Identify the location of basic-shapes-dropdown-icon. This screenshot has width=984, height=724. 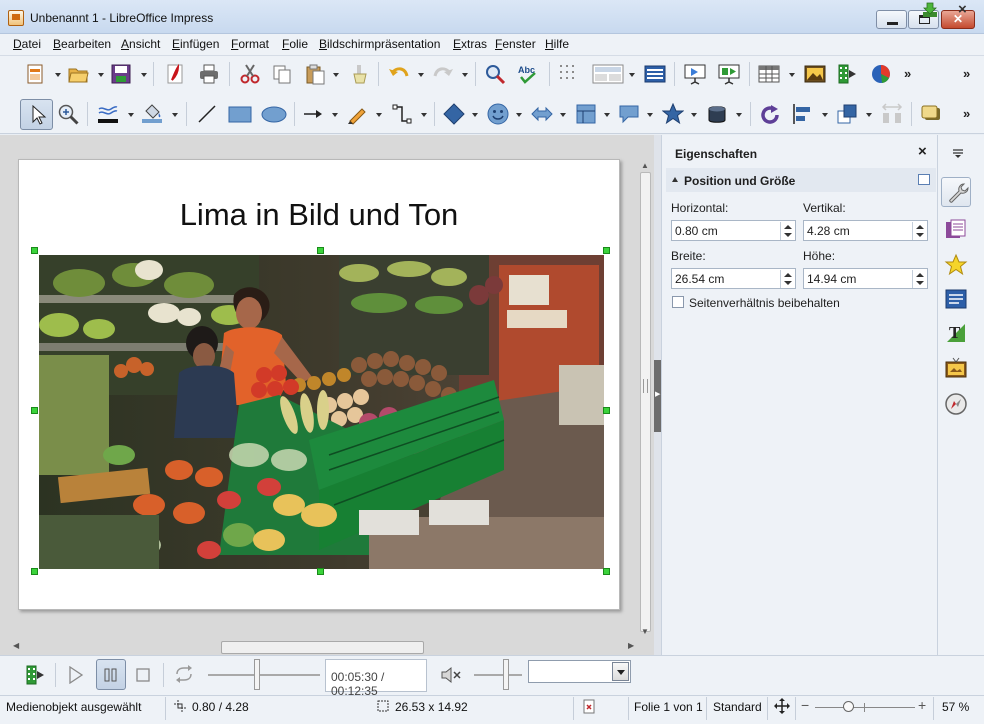
(475, 115).